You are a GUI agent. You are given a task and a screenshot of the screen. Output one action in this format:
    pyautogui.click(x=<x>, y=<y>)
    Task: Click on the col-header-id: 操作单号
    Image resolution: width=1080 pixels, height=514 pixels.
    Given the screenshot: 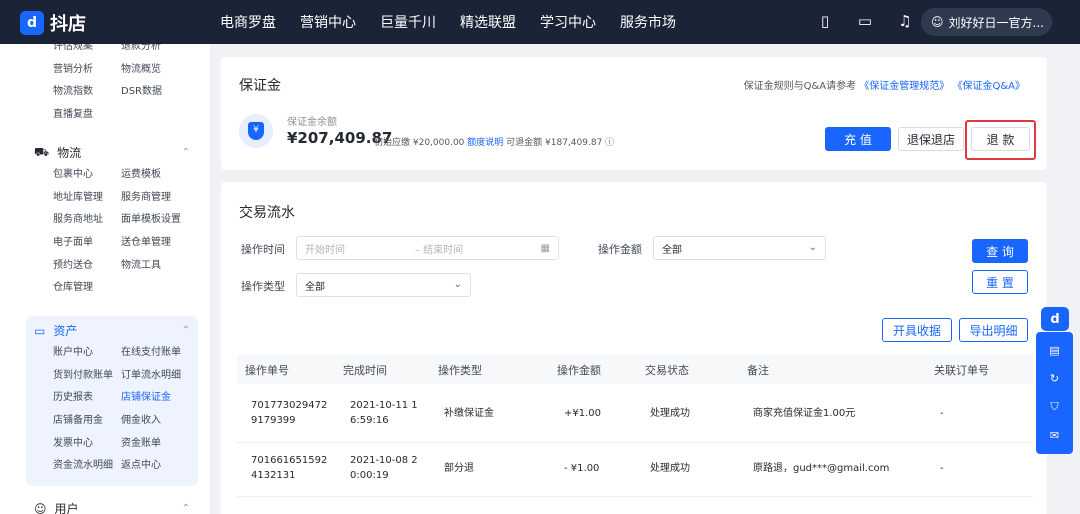 What is the action you would take?
    pyautogui.click(x=267, y=370)
    